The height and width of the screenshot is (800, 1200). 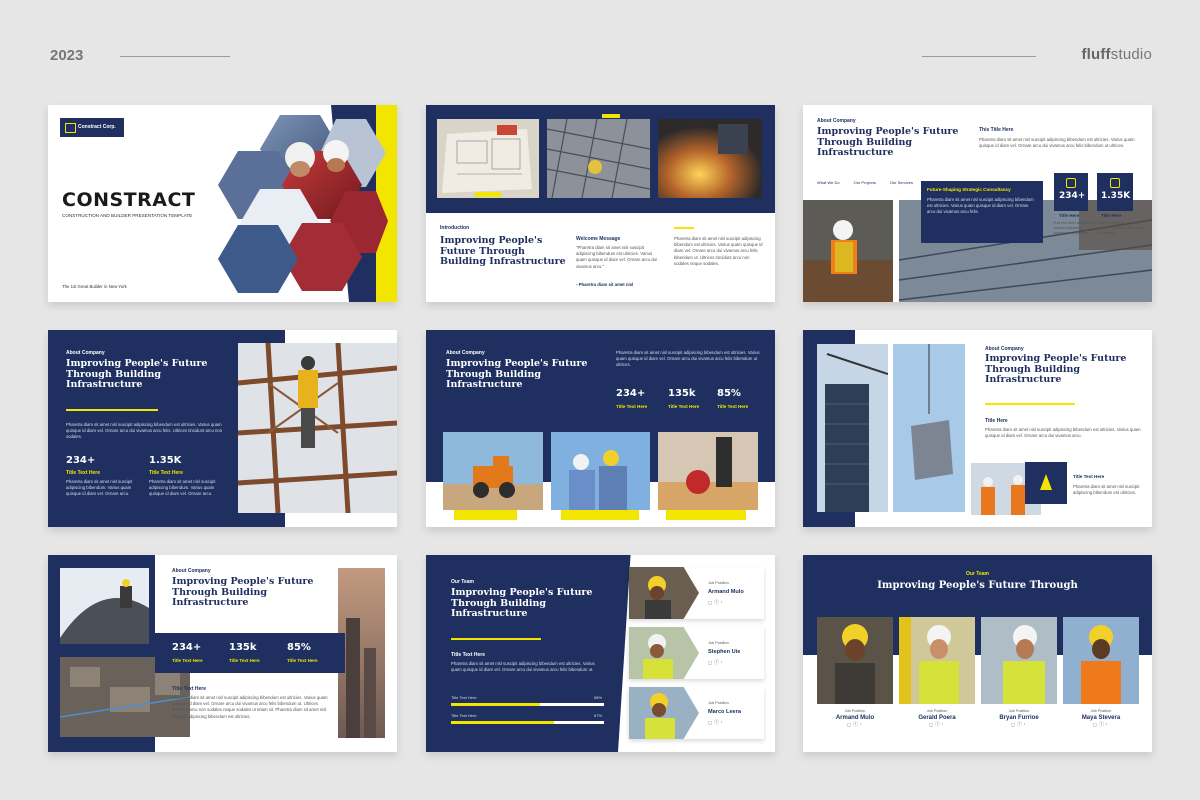 What do you see at coordinates (165, 460) in the screenshot?
I see `stat-value-2: 1.35K` at bounding box center [165, 460].